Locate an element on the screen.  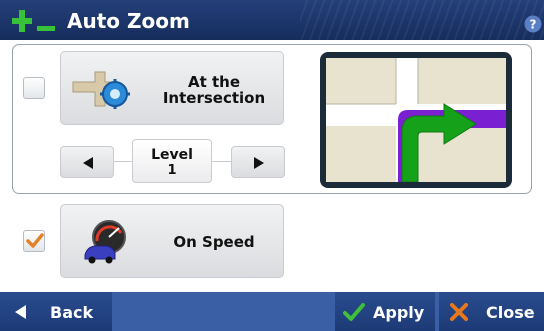
level-label: Level is located at coordinates (172, 155).